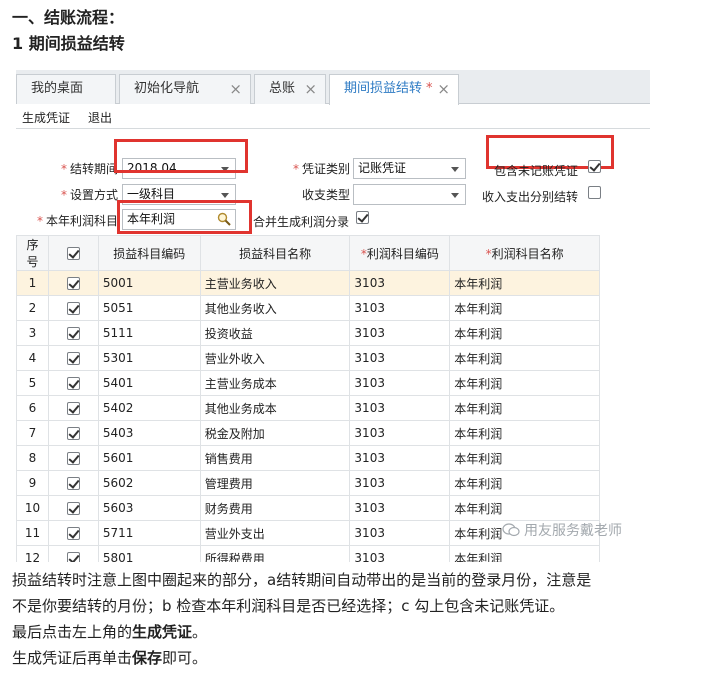  I want to click on table-row: 6 5402 其他业务成本 3103 本年利润, so click(308, 408).